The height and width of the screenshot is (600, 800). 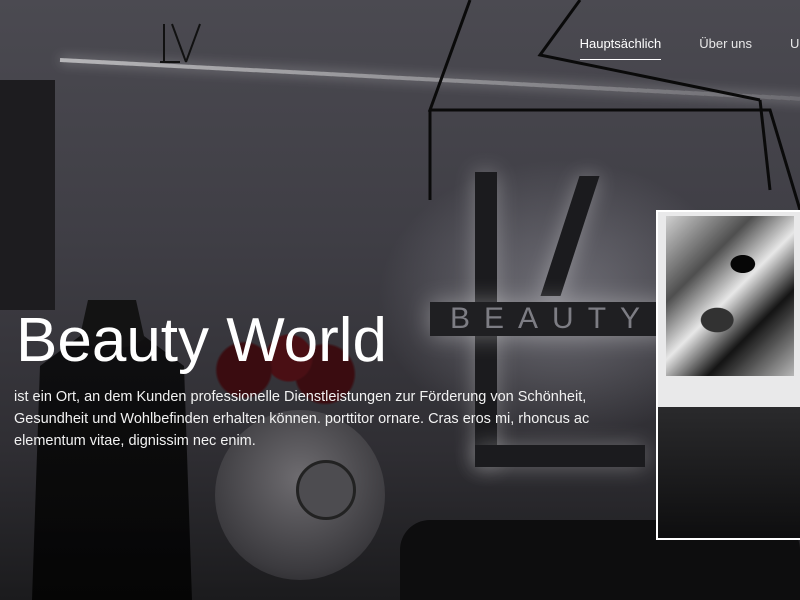 I want to click on wall-sign-v, so click(x=570, y=236).